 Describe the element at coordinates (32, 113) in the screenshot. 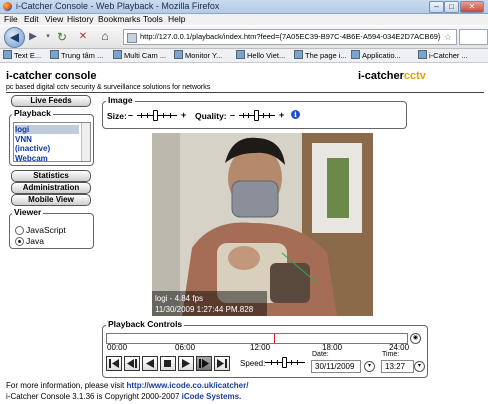

I see `playback-legend: Playback` at that location.